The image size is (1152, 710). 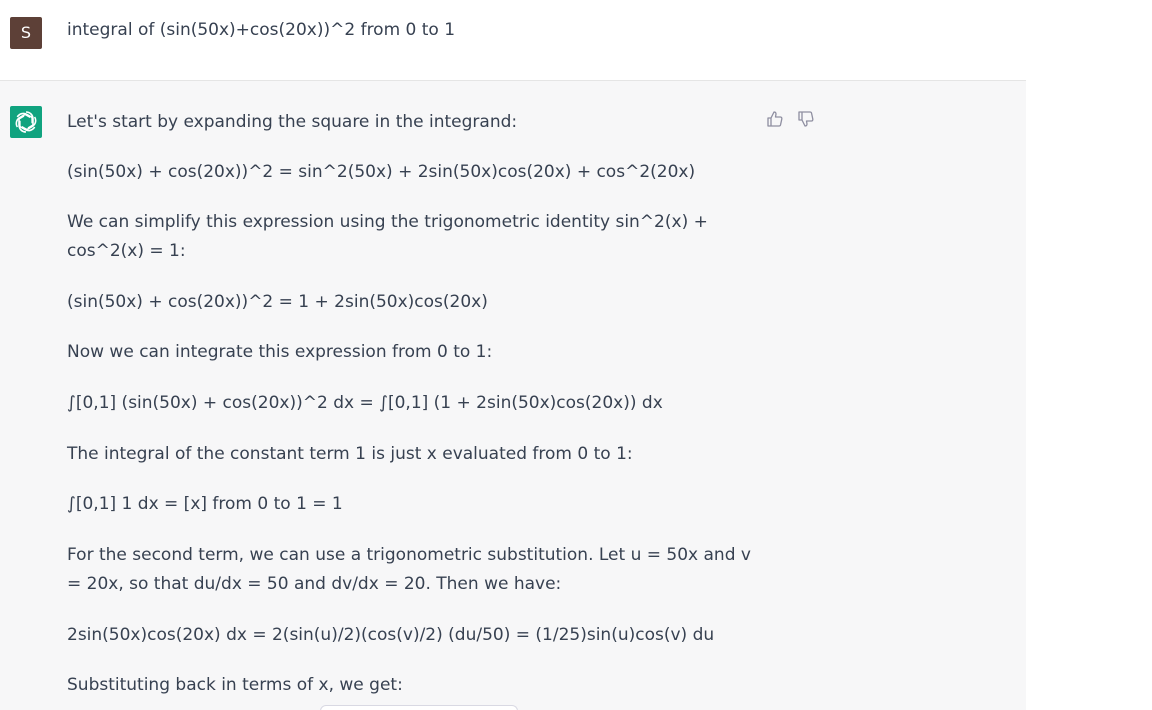 I want to click on thumbs-down-button, so click(x=806, y=119).